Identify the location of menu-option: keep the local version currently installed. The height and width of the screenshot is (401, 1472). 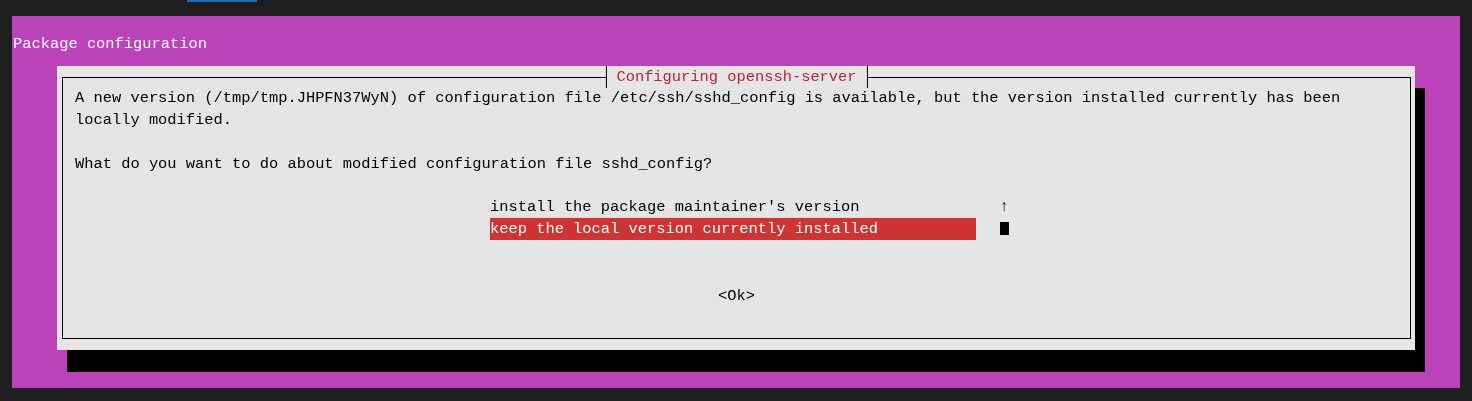
(733, 229).